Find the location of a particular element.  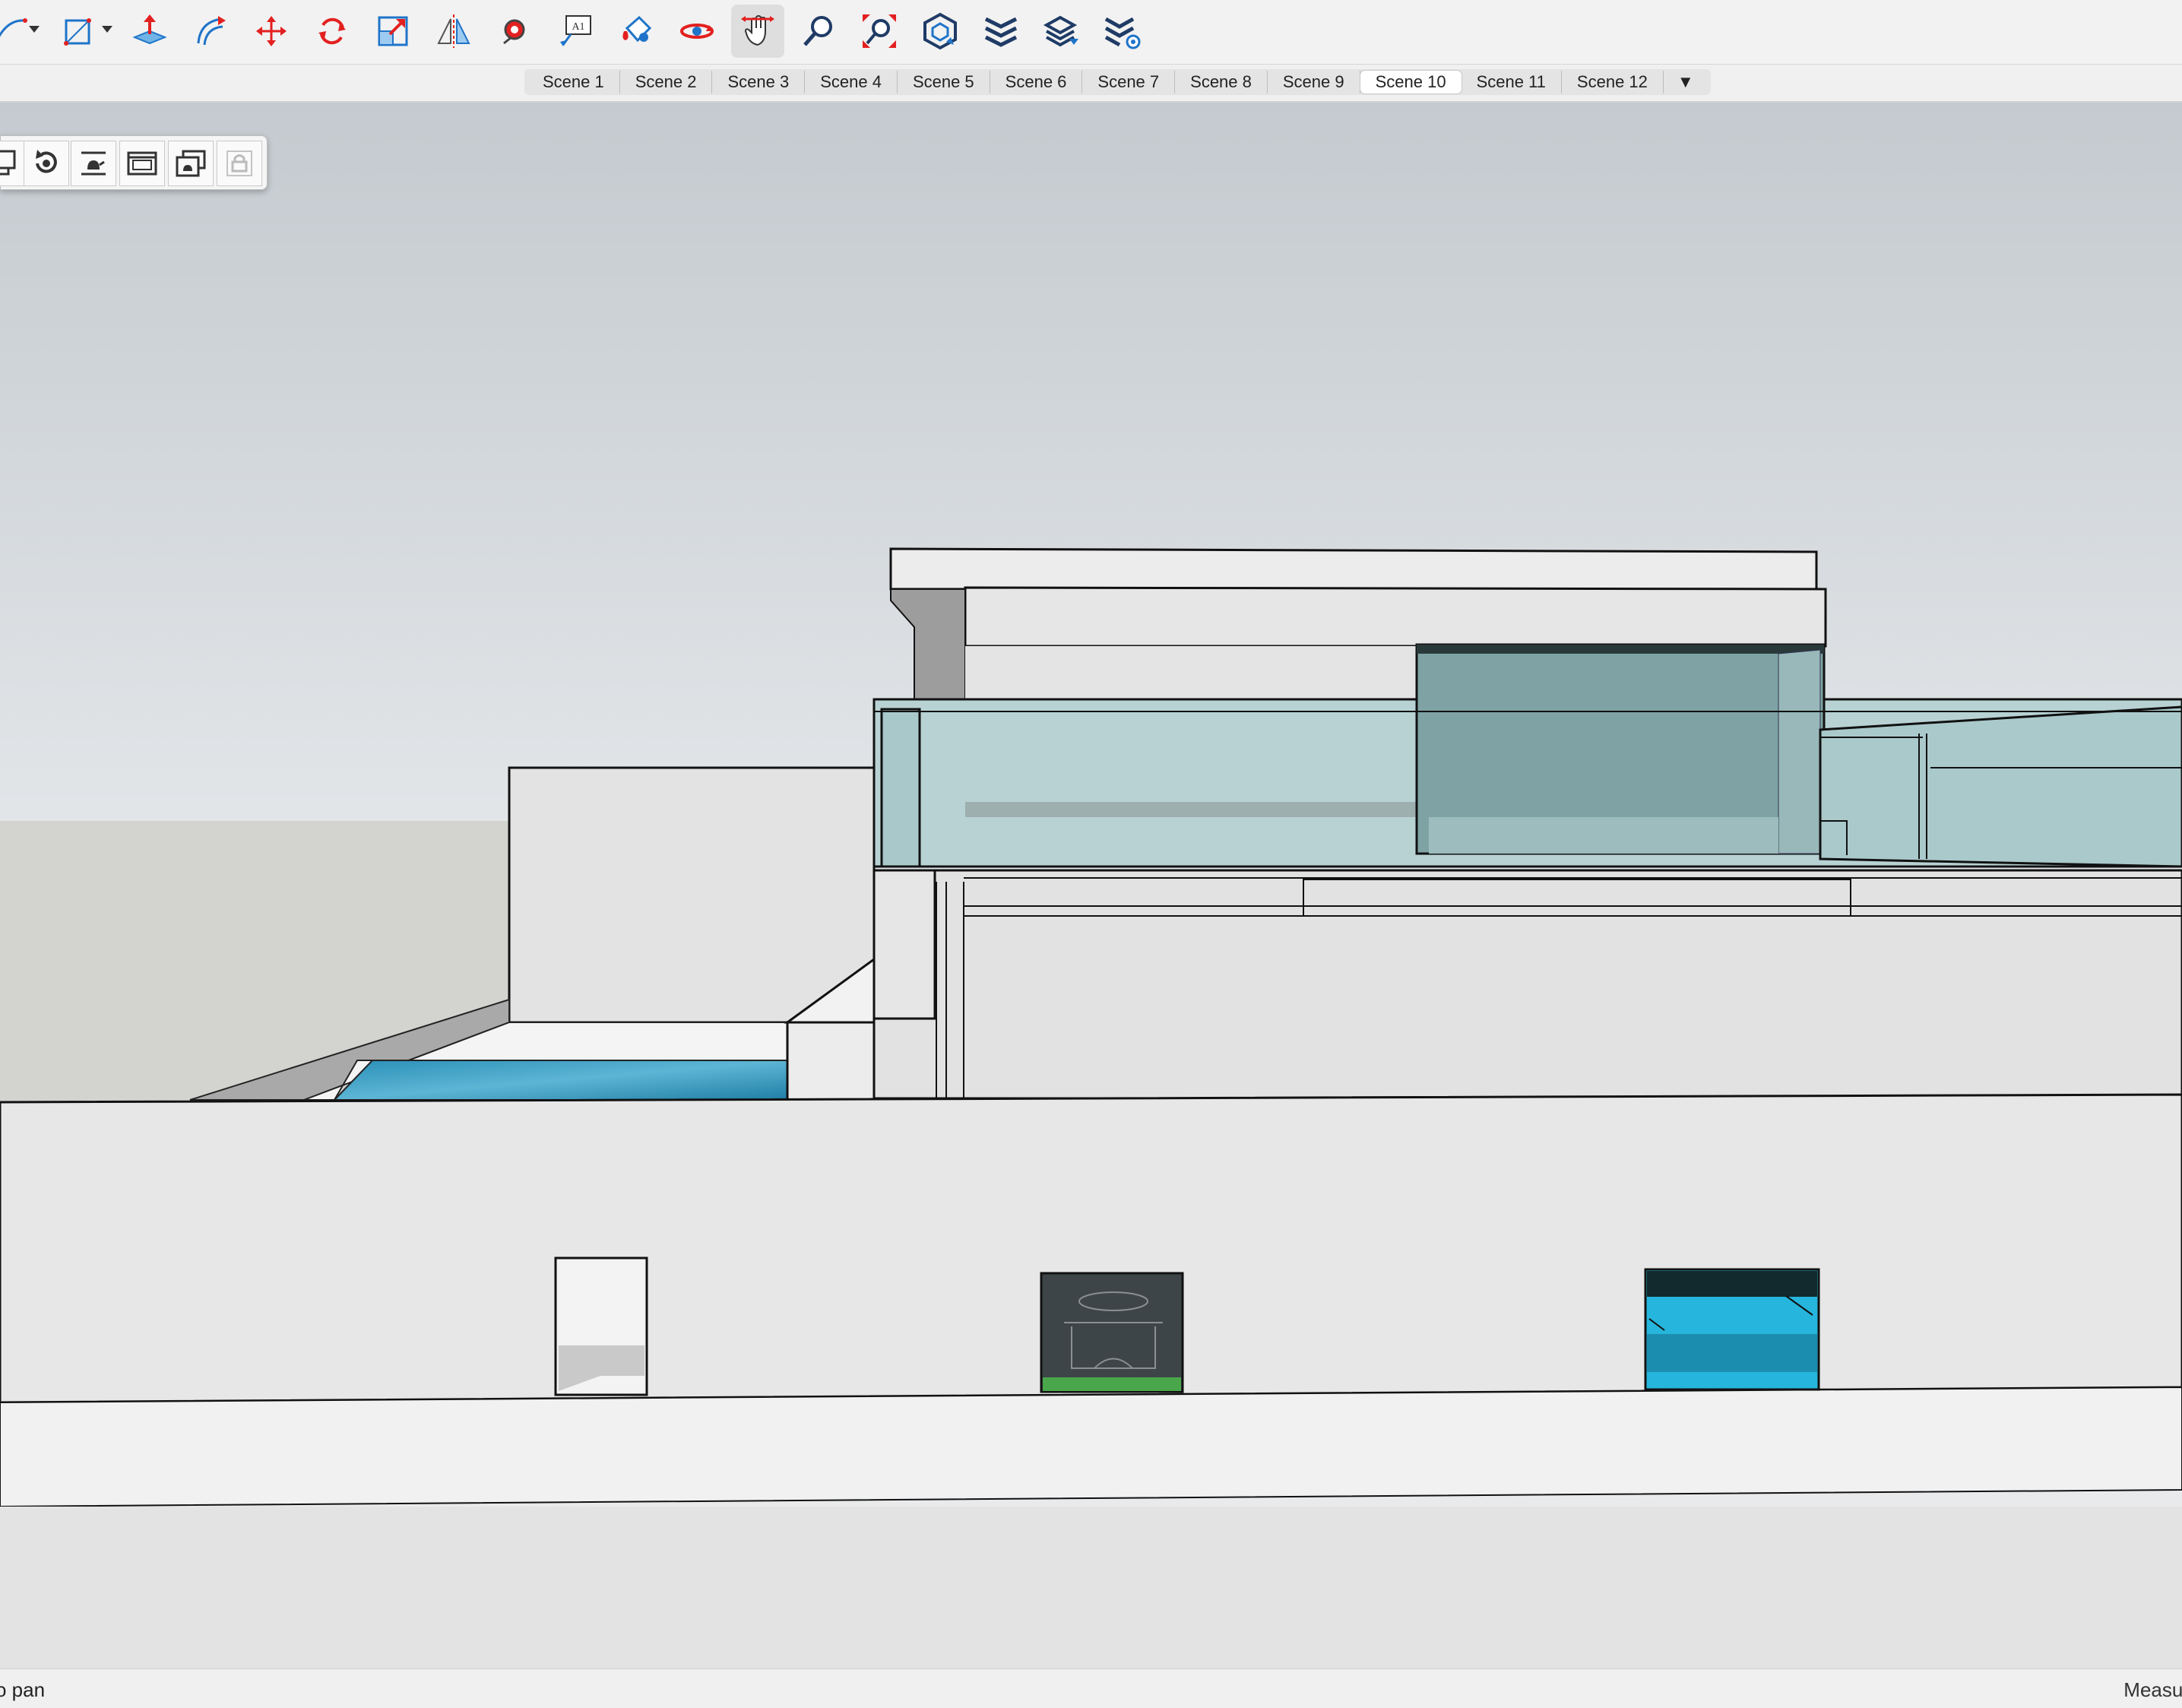

glass-room-top is located at coordinates (1621, 649).